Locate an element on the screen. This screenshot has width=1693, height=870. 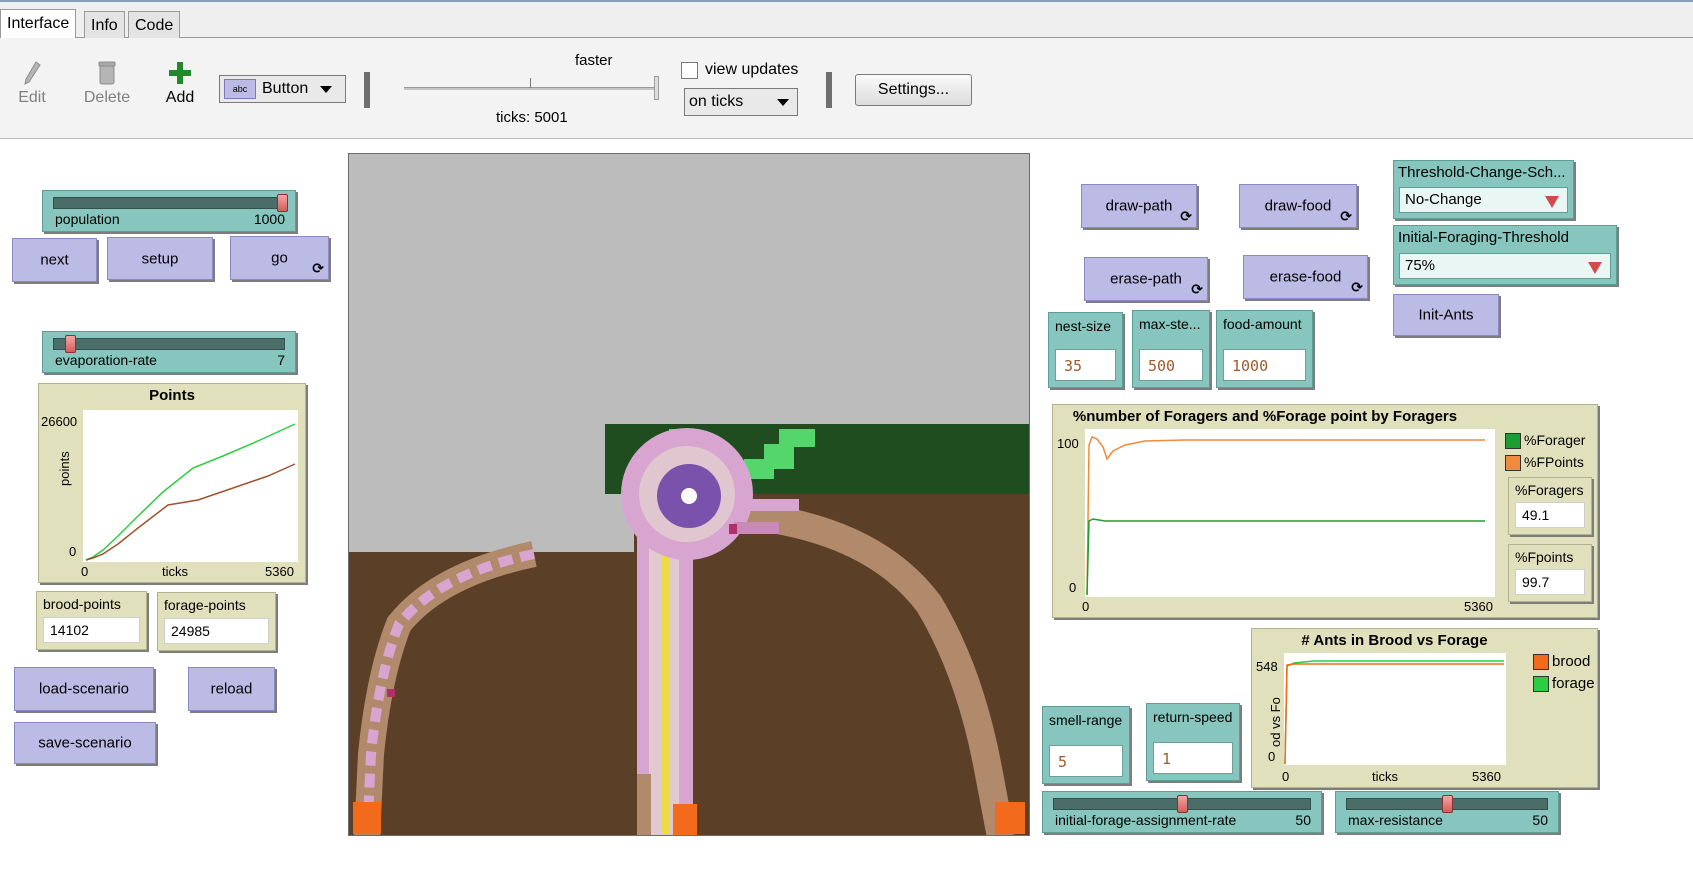
brood-points-label: brood-points is located at coordinates (82, 604).